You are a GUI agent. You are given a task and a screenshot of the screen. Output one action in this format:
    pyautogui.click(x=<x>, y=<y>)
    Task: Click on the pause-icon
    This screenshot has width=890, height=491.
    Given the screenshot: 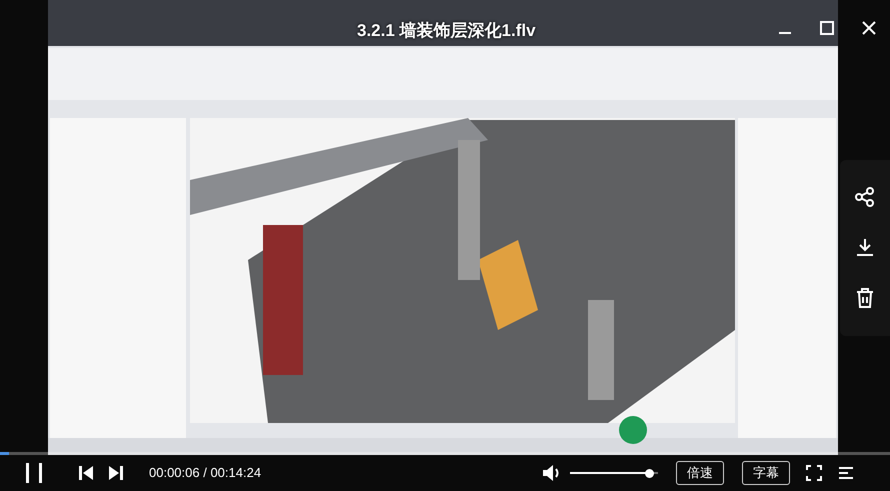 What is the action you would take?
    pyautogui.click(x=34, y=473)
    